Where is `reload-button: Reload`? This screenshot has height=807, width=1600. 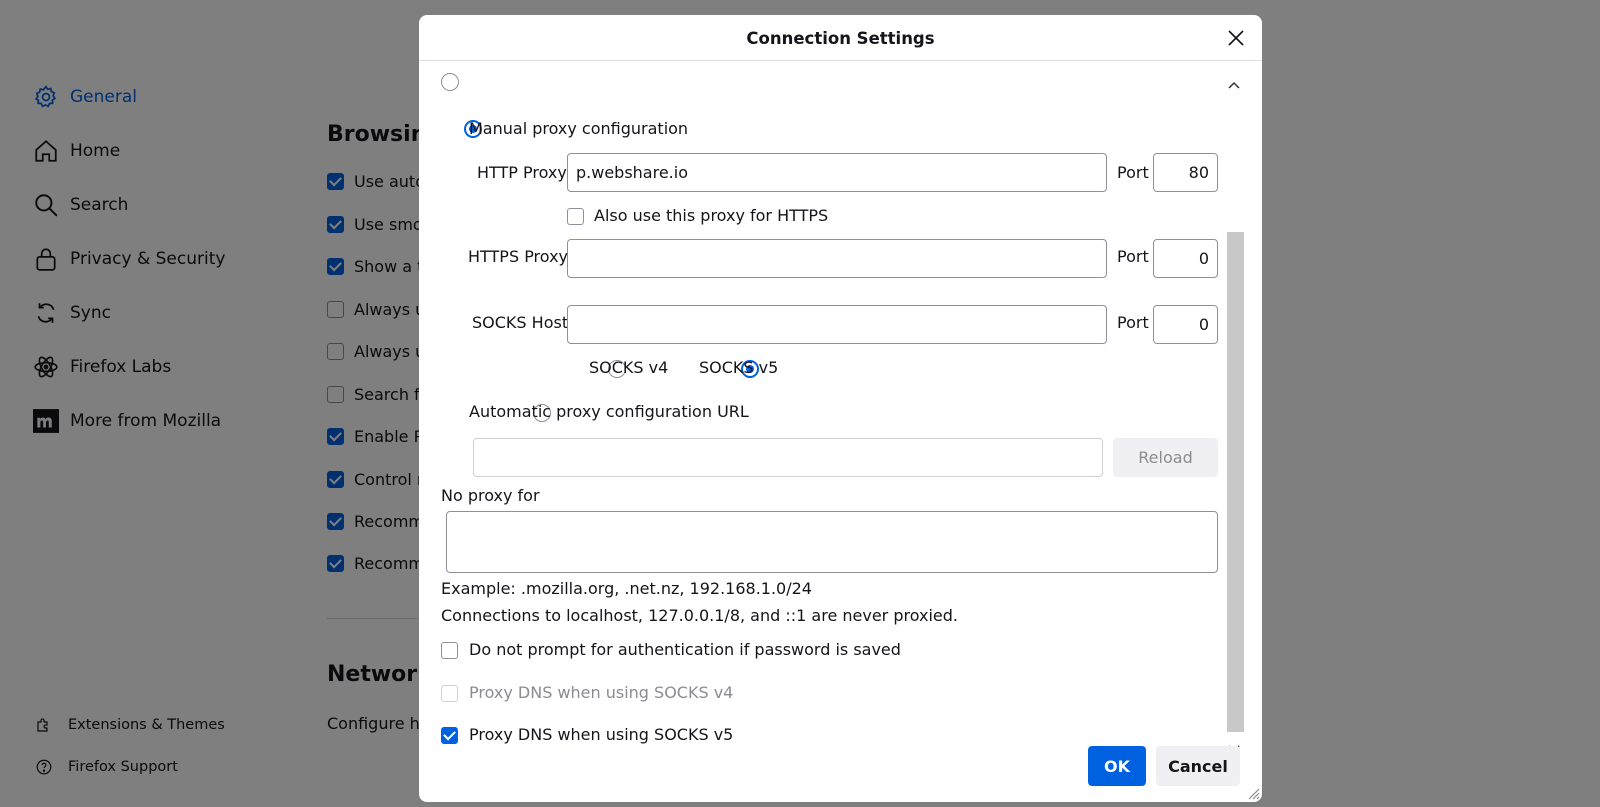
reload-button: Reload is located at coordinates (1165, 457).